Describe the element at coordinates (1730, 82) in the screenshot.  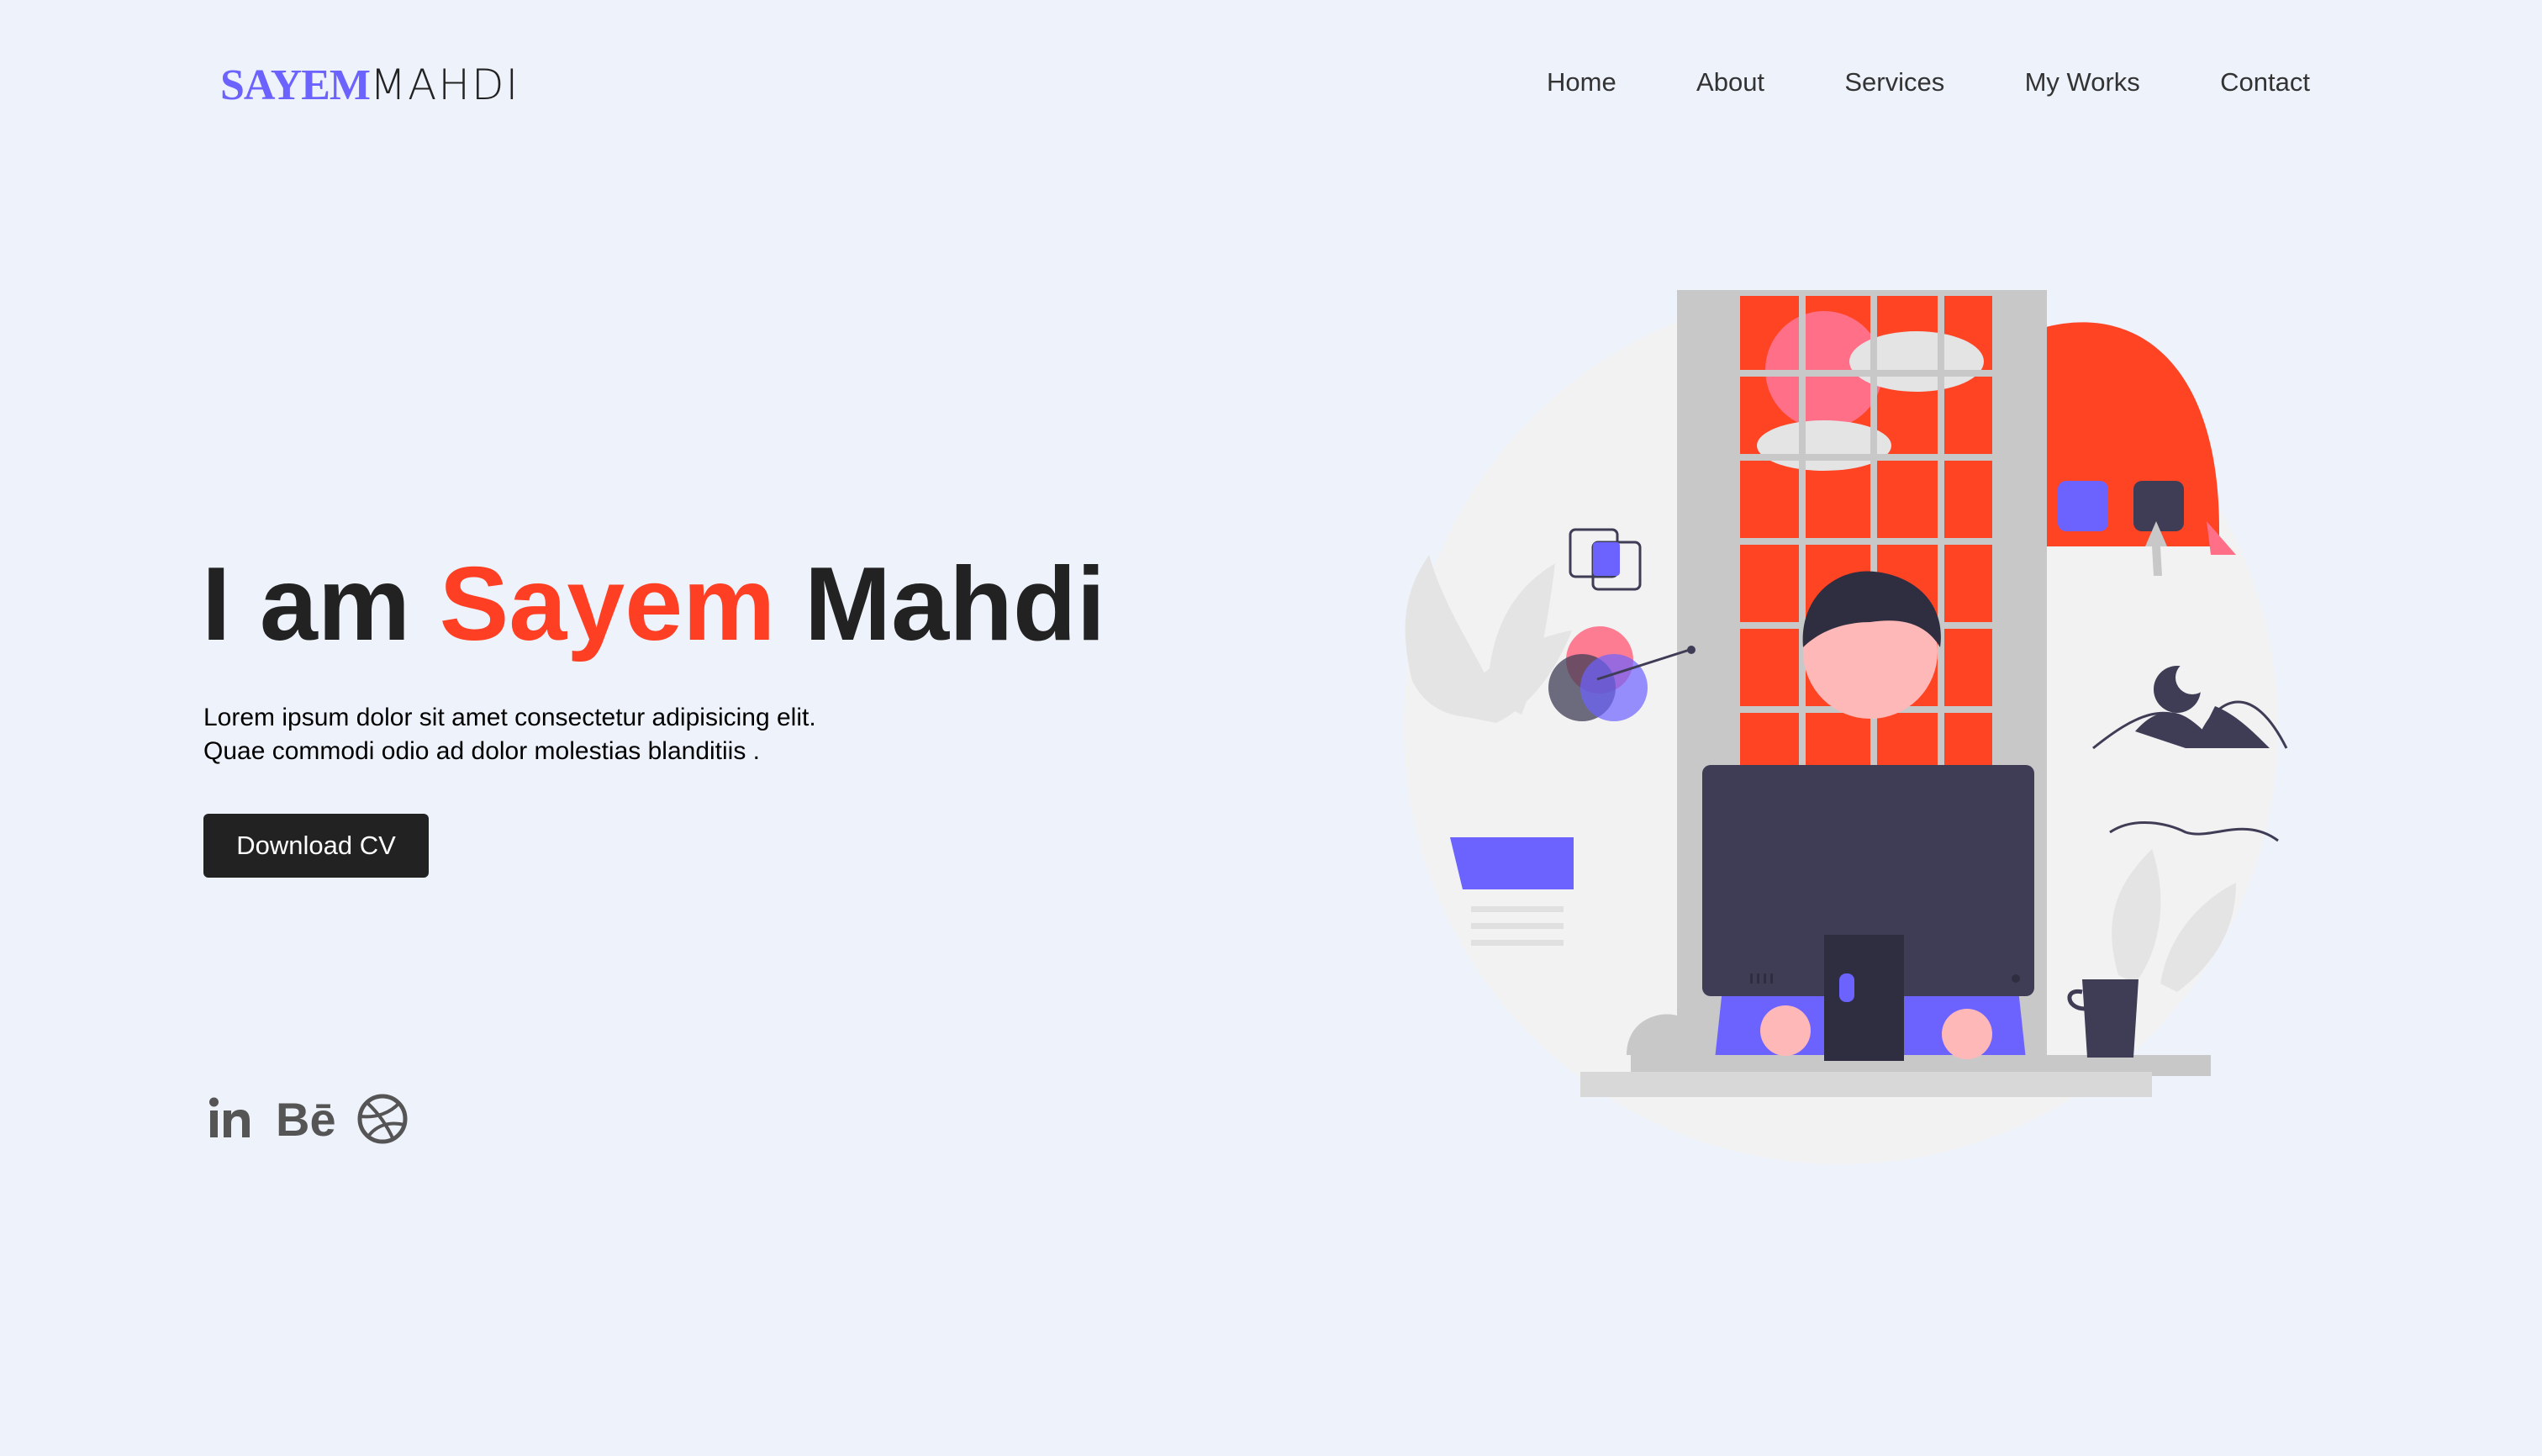
I see `nav-about: About` at that location.